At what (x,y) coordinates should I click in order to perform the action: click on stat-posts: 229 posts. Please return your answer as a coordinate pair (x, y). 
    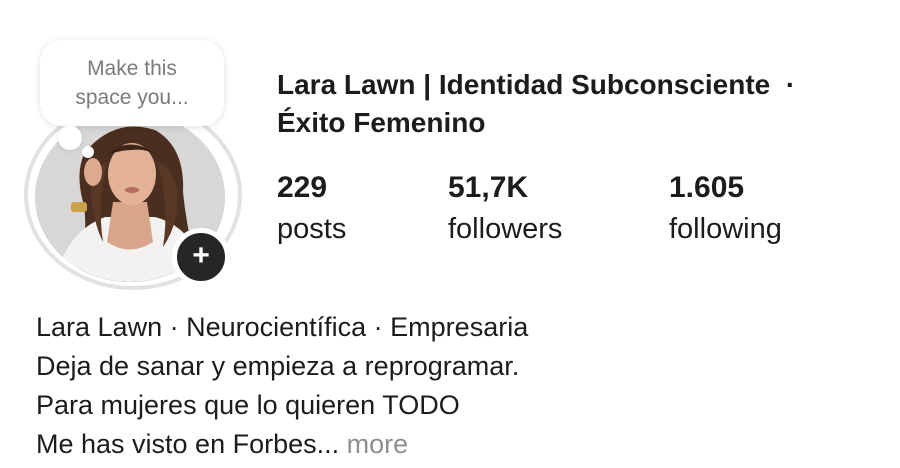
    Looking at the image, I should click on (311, 209).